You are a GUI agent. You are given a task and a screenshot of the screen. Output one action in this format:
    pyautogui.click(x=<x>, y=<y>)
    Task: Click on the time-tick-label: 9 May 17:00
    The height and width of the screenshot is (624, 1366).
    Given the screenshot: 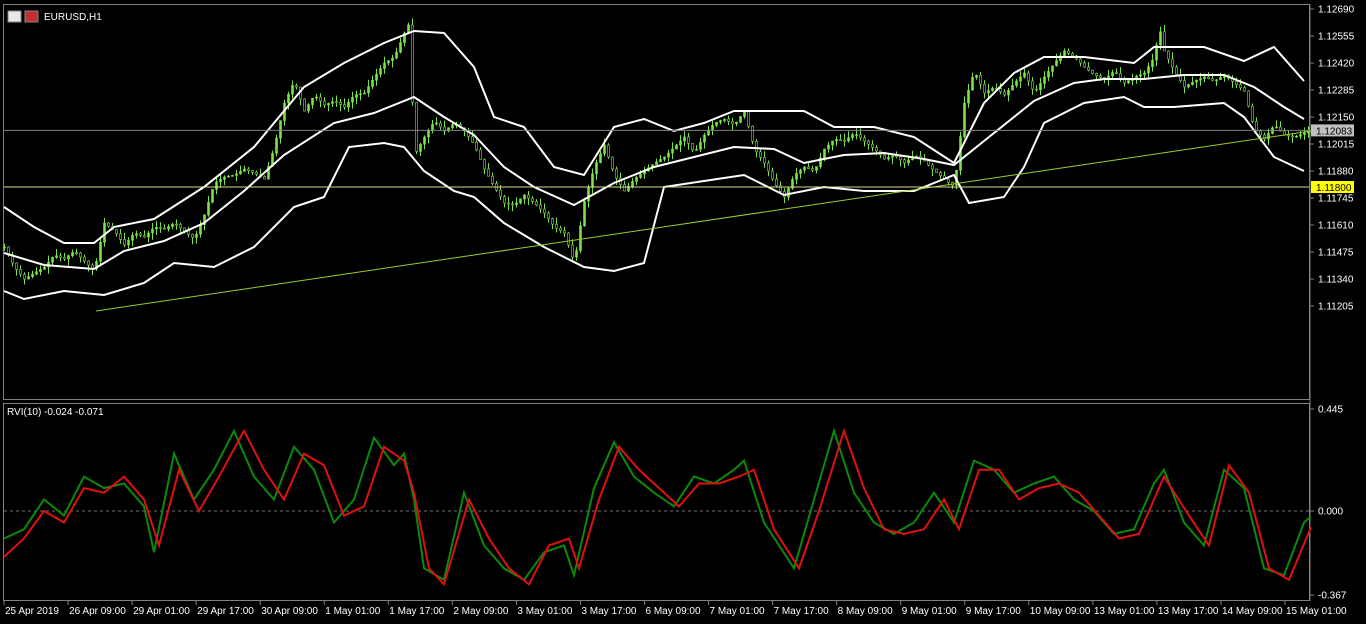 What is the action you would take?
    pyautogui.click(x=993, y=611)
    